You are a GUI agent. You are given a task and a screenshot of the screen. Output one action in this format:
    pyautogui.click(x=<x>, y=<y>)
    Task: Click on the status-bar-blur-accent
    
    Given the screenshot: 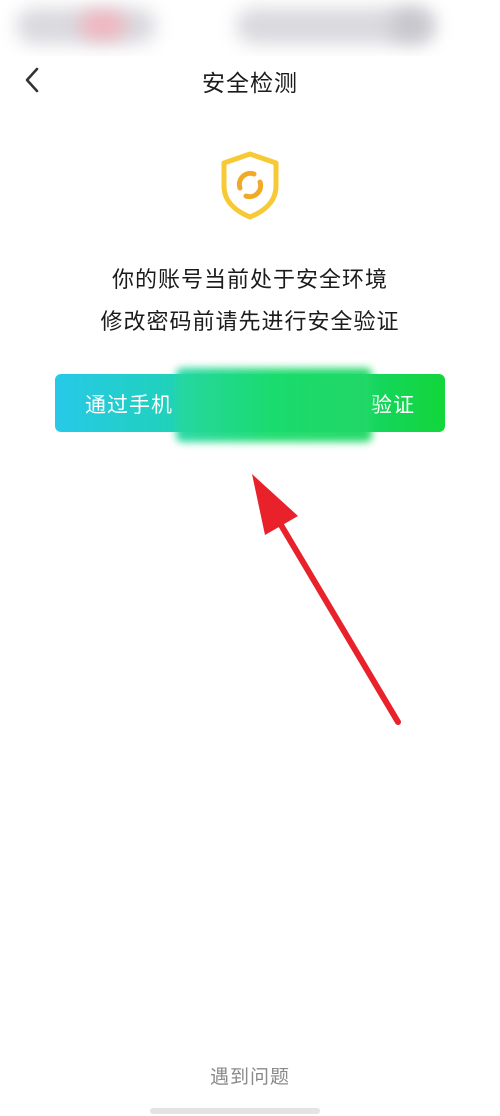 What is the action you would take?
    pyautogui.click(x=103, y=25)
    